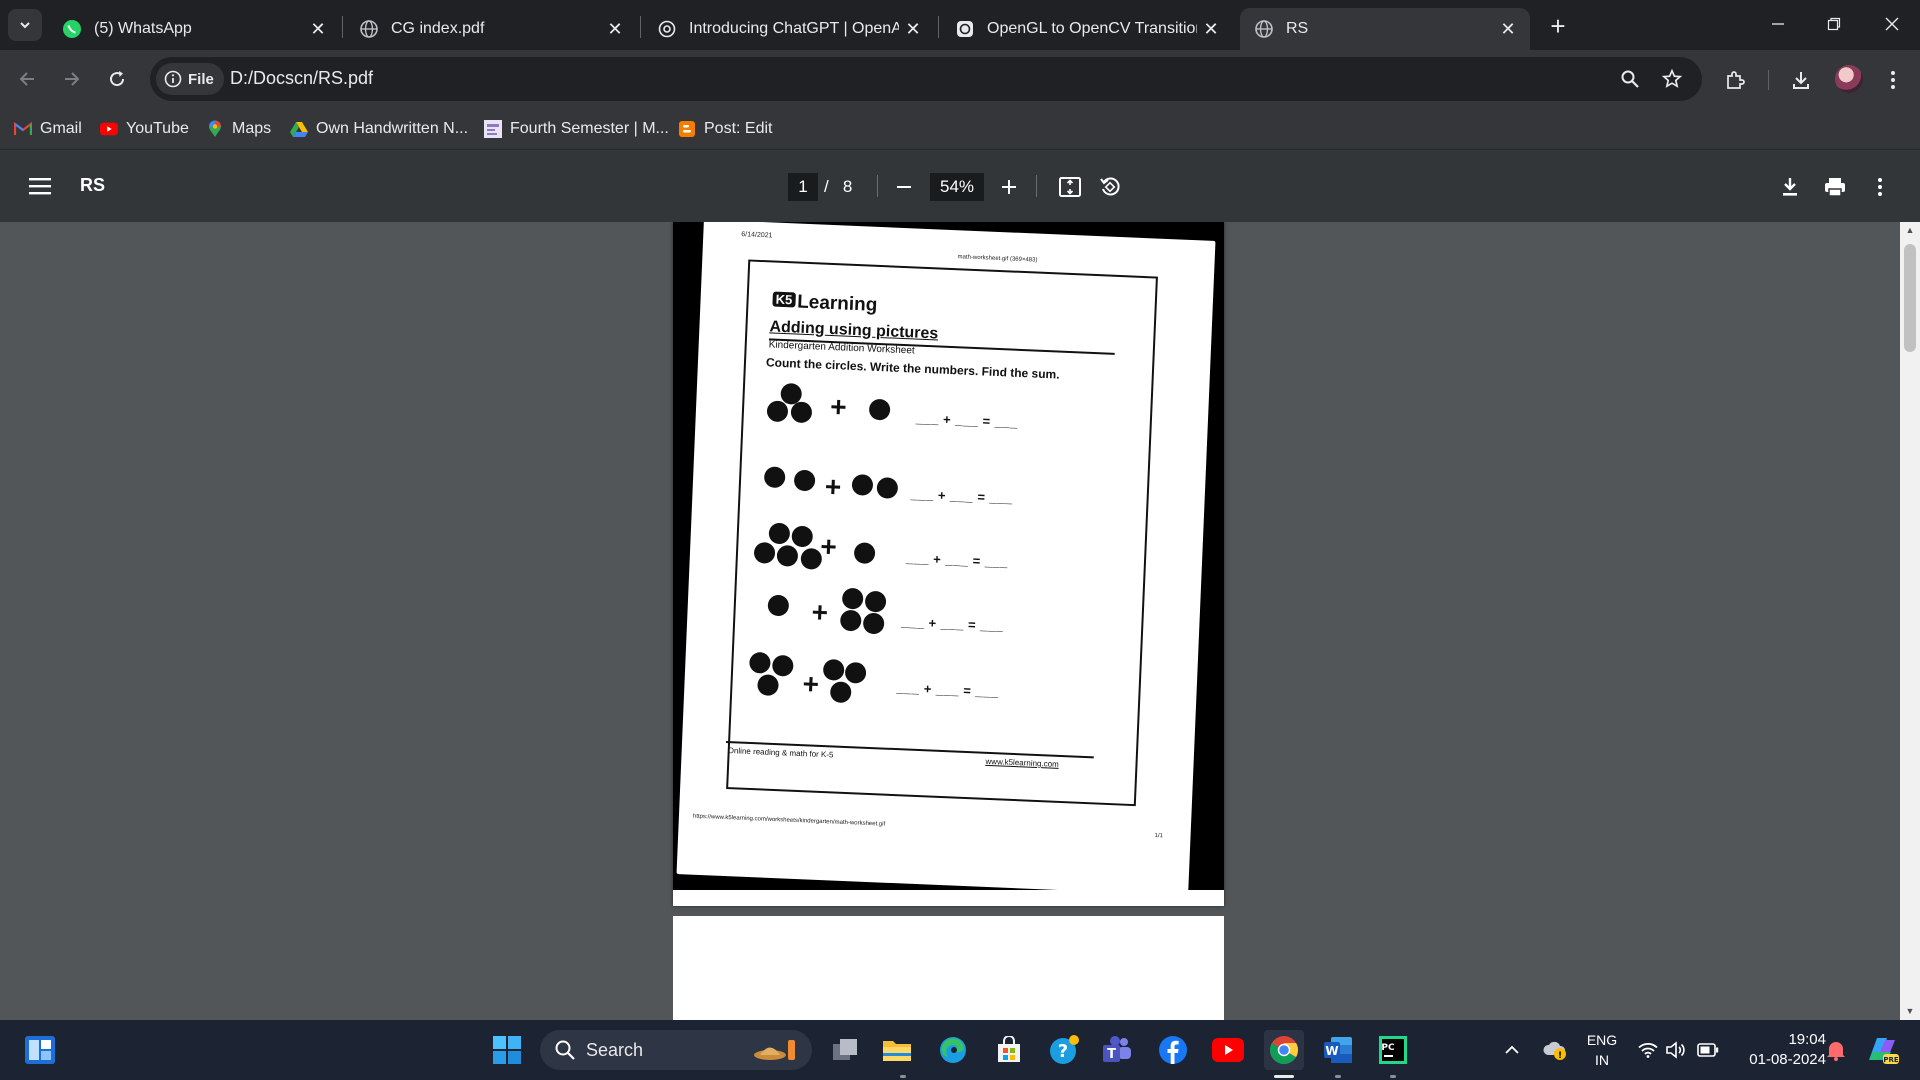  What do you see at coordinates (40, 186) in the screenshot?
I see `pdf-sidebar-toggle` at bounding box center [40, 186].